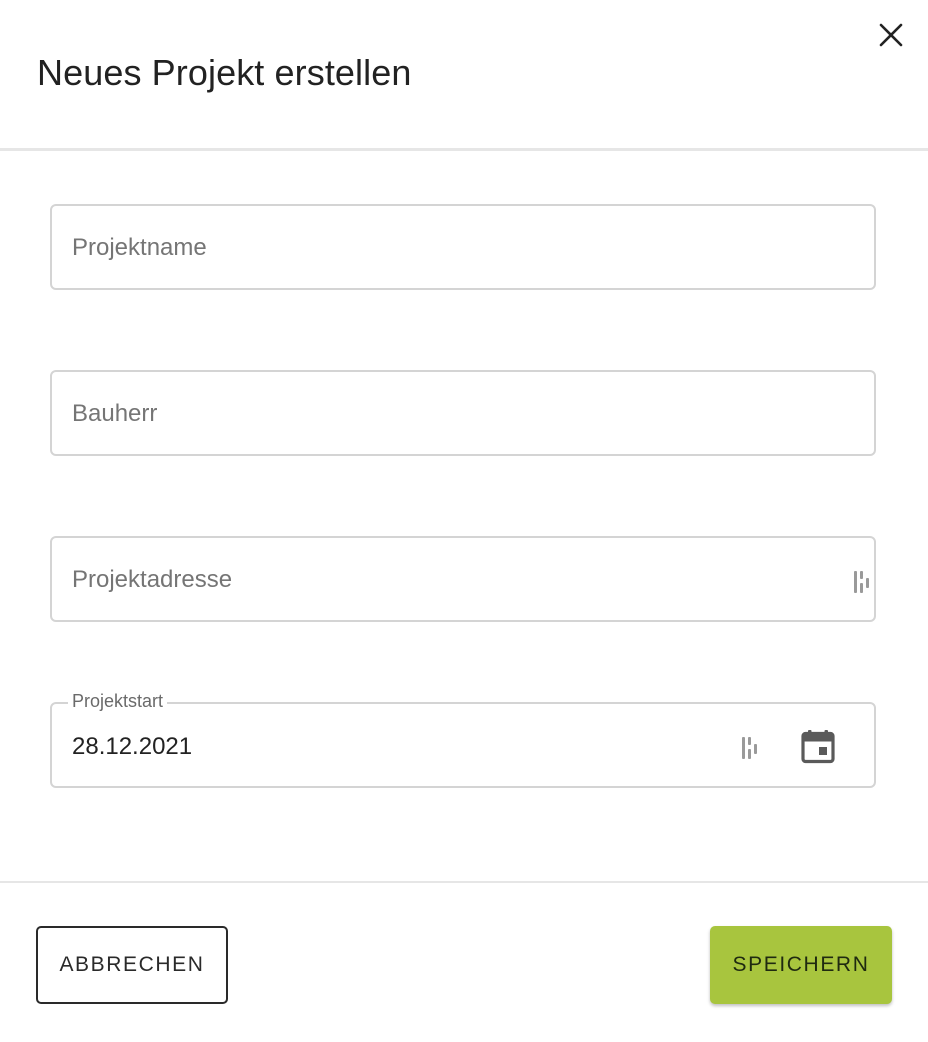 The image size is (928, 1042). What do you see at coordinates (801, 965) in the screenshot?
I see `save-button: SPEICHERN` at bounding box center [801, 965].